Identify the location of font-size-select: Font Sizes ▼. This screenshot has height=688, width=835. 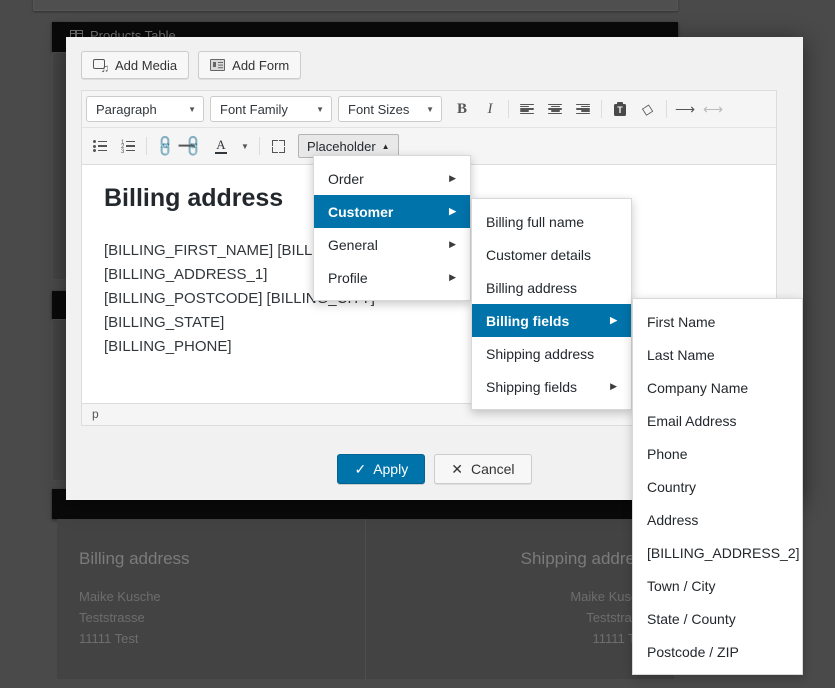
(390, 109).